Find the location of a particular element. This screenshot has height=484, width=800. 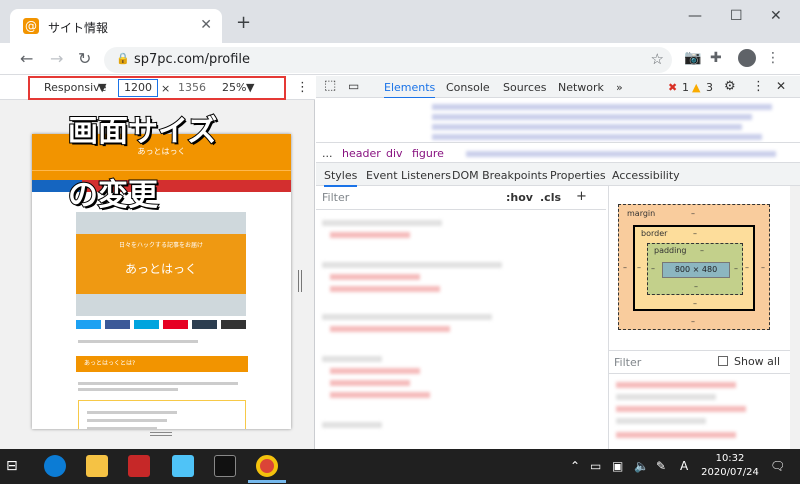

styles-filter-row: Filter :hov .cls + is located at coordinates (461, 198).